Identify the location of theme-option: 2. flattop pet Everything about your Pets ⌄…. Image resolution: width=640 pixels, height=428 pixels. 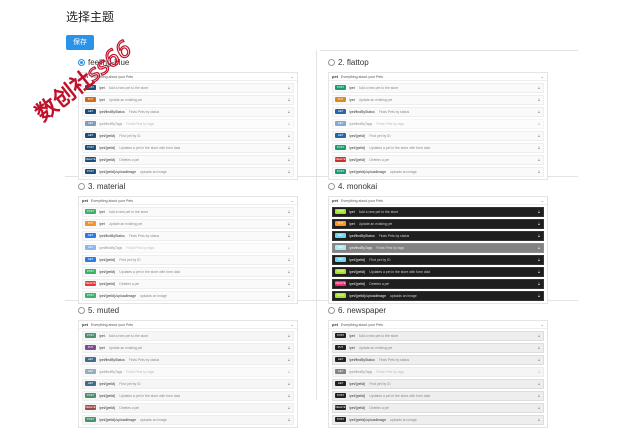
(448, 118).